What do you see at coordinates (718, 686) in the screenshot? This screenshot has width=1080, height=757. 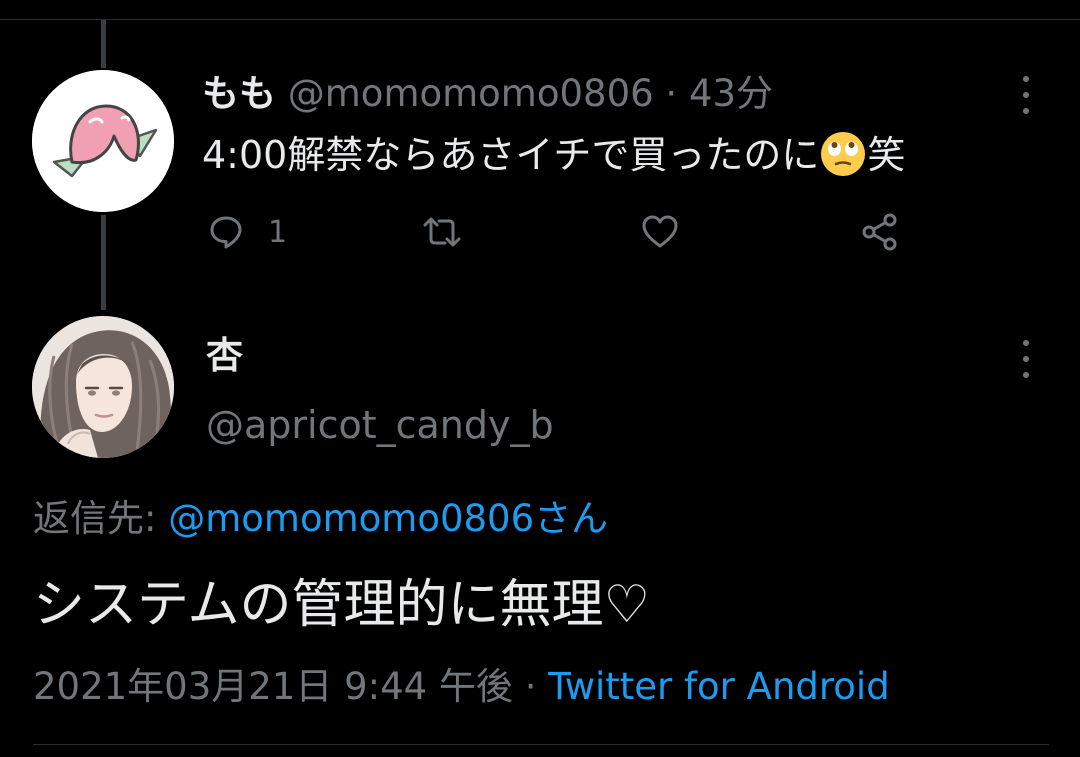 I see `tweet-source-link: Twitter for Android` at bounding box center [718, 686].